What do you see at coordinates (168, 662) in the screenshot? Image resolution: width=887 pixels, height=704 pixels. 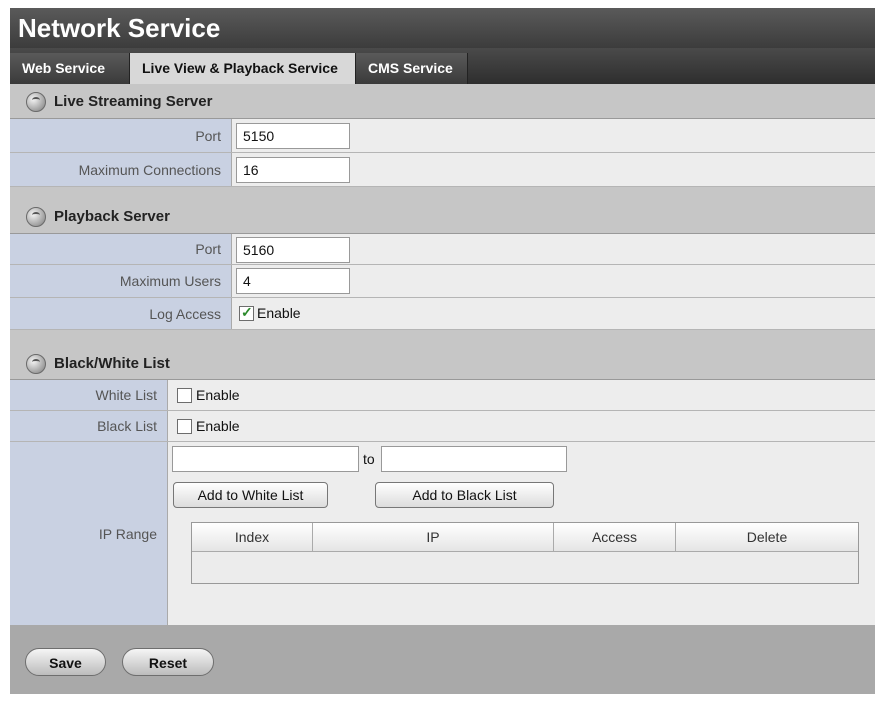 I see `reset-button: Reset` at bounding box center [168, 662].